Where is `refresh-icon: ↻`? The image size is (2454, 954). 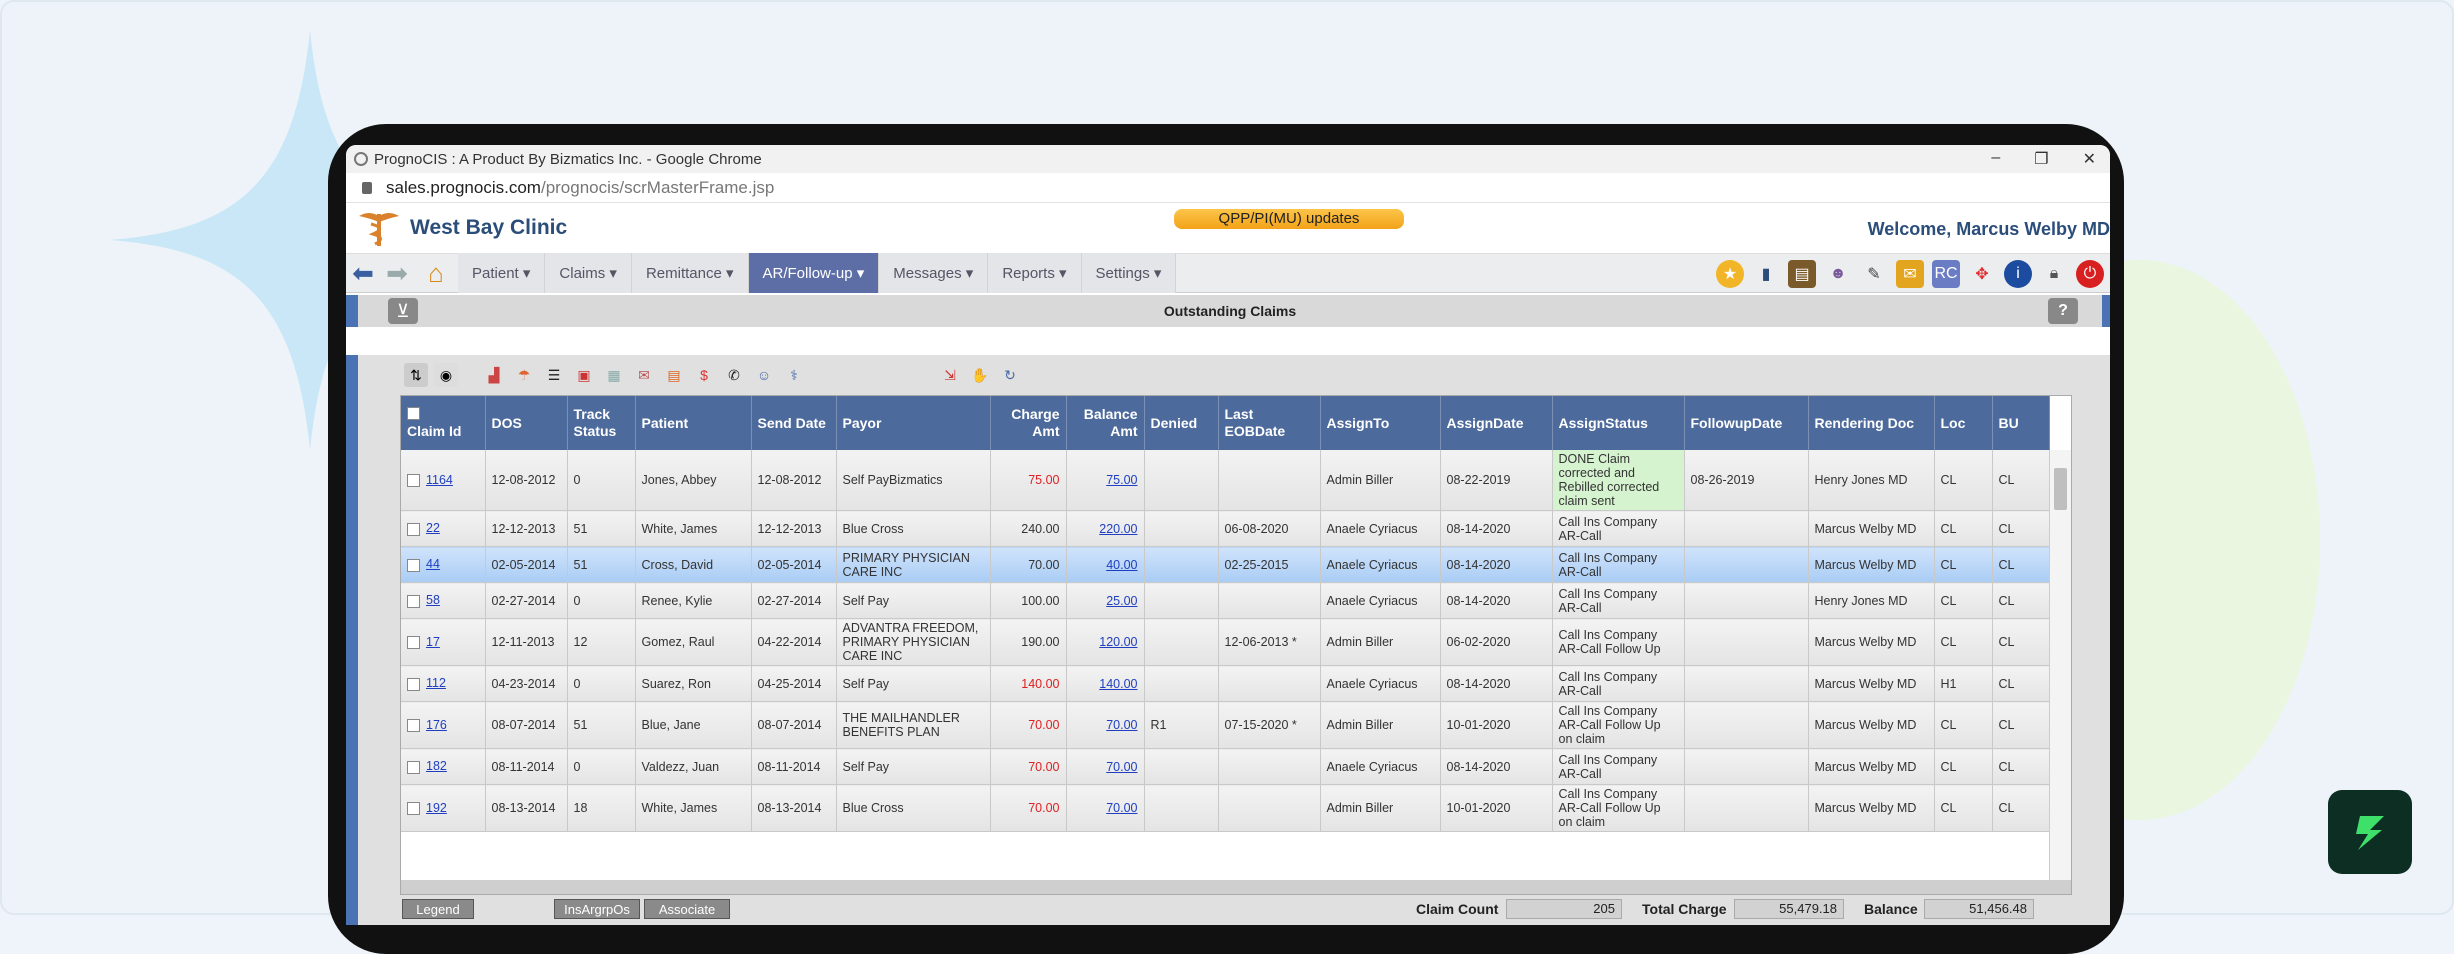
refresh-icon: ↻ is located at coordinates (1010, 375).